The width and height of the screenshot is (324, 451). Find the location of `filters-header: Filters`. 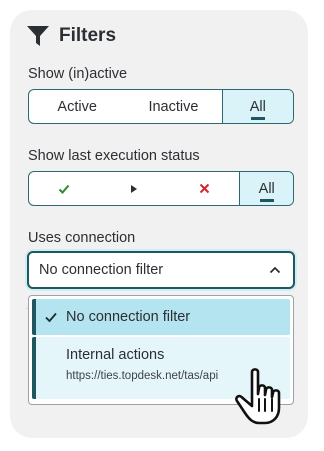

filters-header: Filters is located at coordinates (71, 36).